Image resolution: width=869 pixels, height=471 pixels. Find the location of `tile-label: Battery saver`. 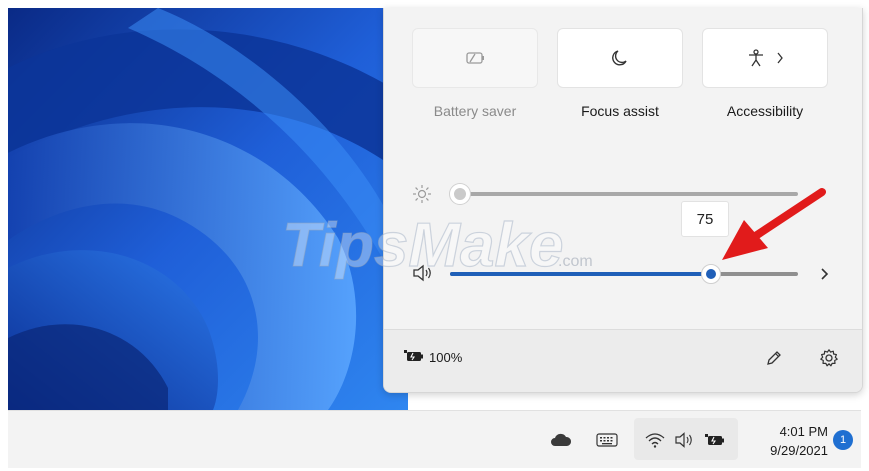

tile-label: Battery saver is located at coordinates (475, 111).